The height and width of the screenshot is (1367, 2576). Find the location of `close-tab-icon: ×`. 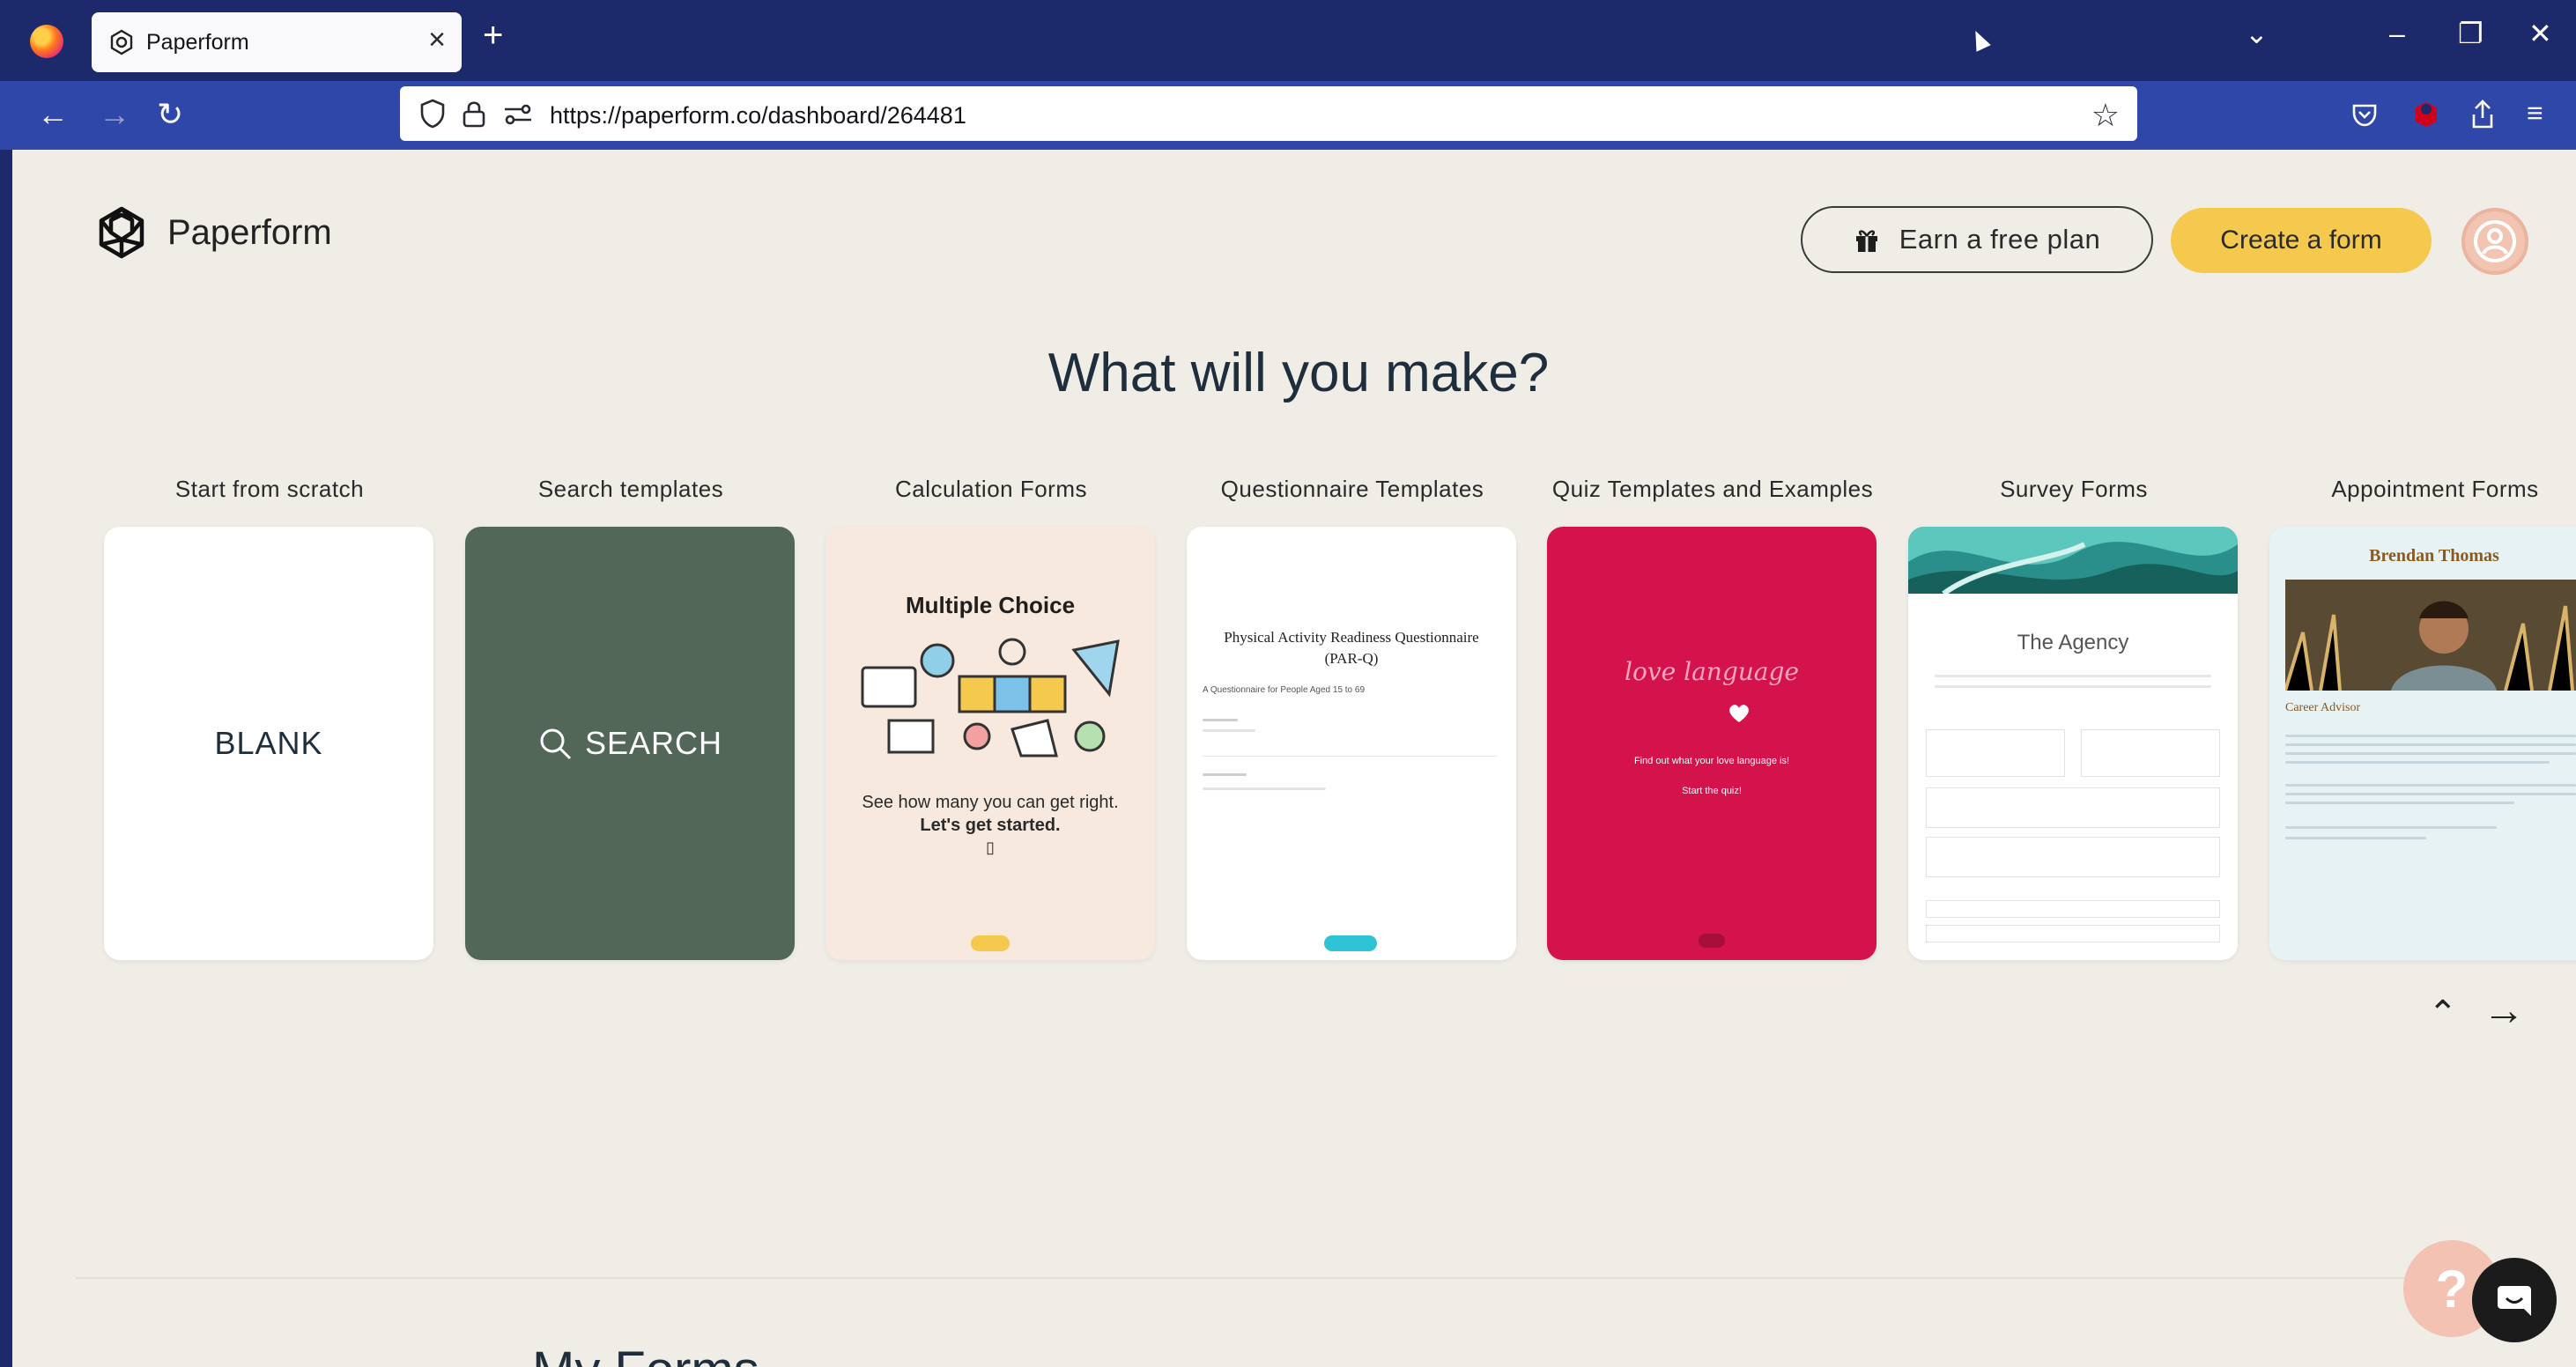

close-tab-icon: × is located at coordinates (437, 40).